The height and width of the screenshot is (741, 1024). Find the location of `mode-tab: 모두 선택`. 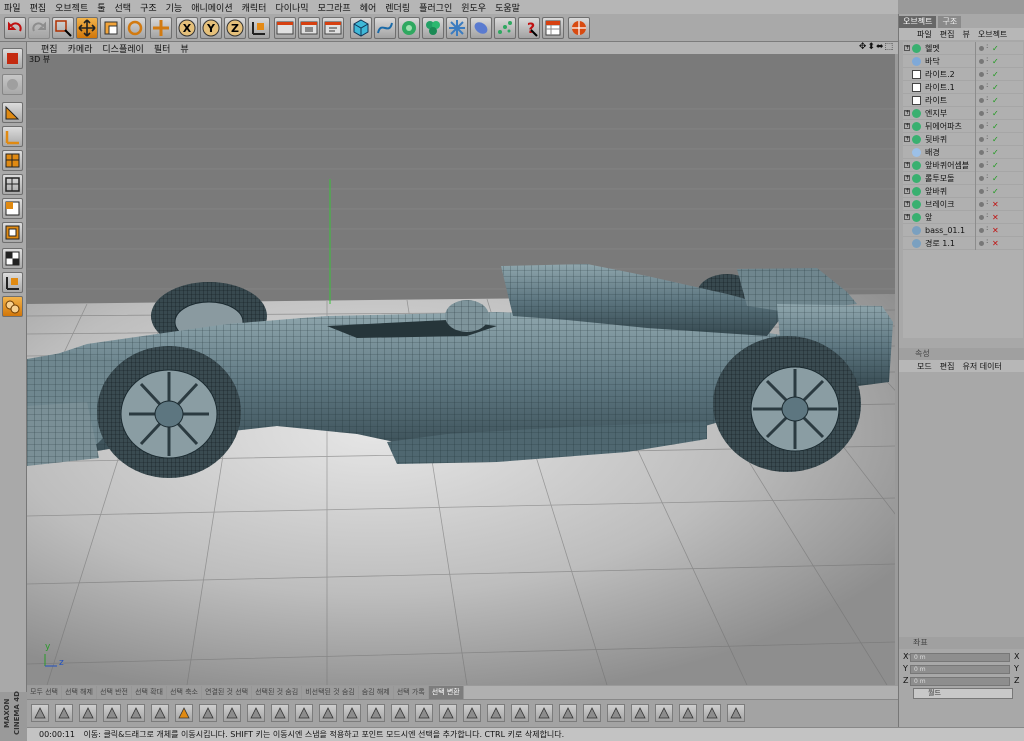

mode-tab: 모두 선택 is located at coordinates (44, 692).